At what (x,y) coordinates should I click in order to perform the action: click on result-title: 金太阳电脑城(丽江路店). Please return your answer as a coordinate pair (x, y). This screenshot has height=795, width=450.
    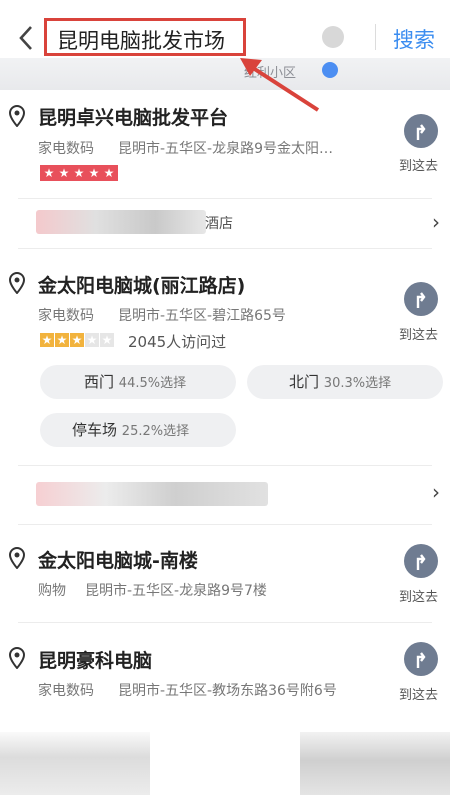
    Looking at the image, I should click on (141, 284).